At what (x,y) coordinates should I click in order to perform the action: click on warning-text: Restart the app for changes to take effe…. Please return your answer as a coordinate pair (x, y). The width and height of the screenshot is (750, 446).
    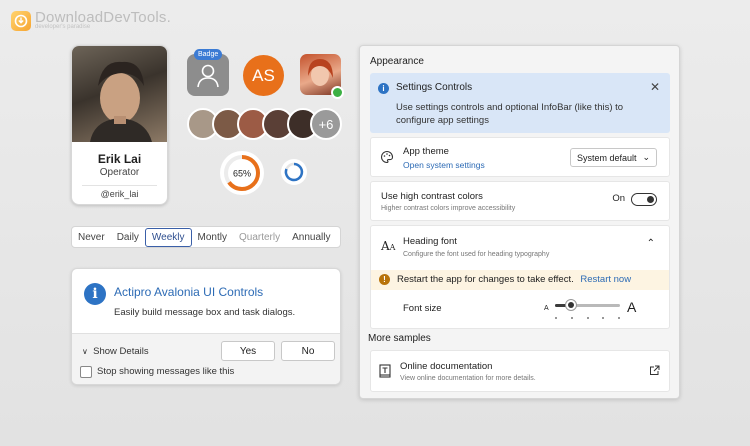
    Looking at the image, I should click on (514, 279).